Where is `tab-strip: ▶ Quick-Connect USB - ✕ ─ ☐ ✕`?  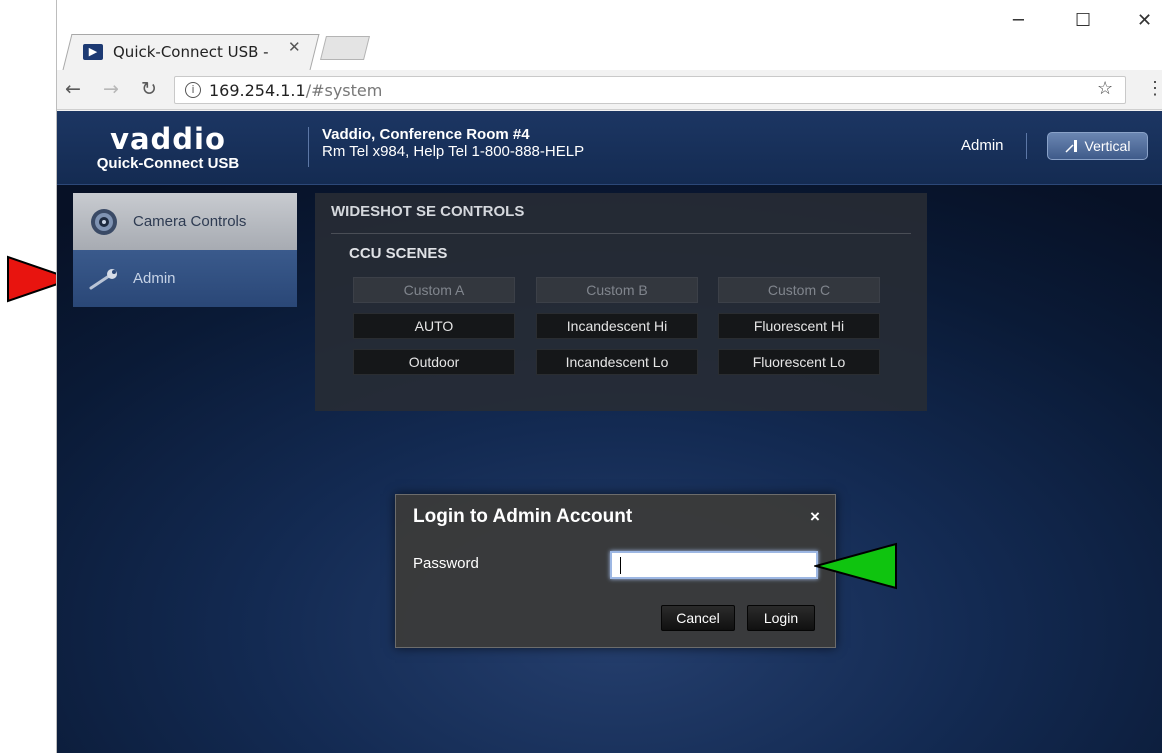 tab-strip: ▶ Quick-Connect USB - ✕ ─ ☐ ✕ is located at coordinates (609, 35).